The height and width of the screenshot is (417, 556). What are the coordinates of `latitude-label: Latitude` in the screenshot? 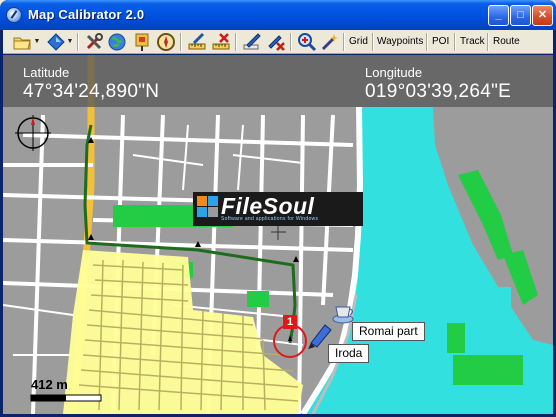 It's located at (46, 72).